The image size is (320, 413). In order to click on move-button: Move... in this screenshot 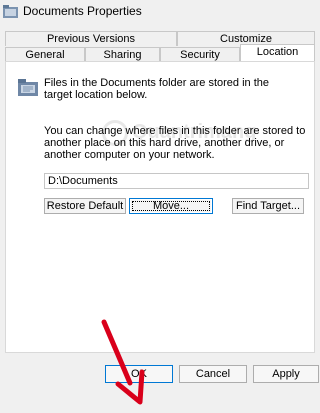, I will do `click(171, 206)`.